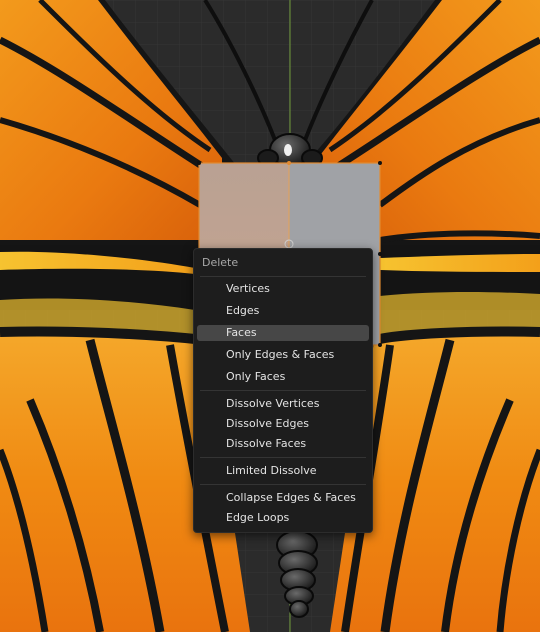 The height and width of the screenshot is (632, 540). What do you see at coordinates (283, 471) in the screenshot?
I see `menu-item-limited-dissolve: Limited Dissolve` at bounding box center [283, 471].